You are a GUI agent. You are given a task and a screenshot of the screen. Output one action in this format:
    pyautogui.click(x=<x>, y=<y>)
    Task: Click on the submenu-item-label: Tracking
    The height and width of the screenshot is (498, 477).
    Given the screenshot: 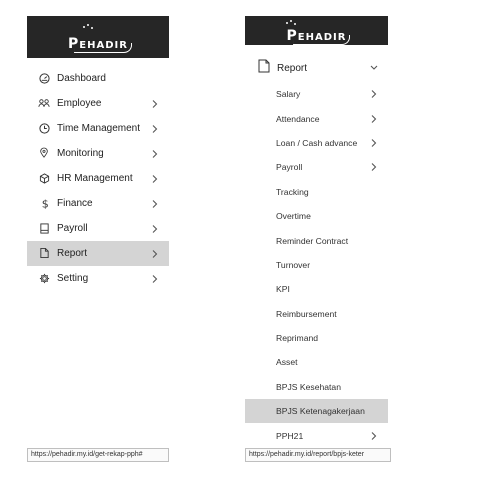 What is the action you would take?
    pyautogui.click(x=292, y=191)
    